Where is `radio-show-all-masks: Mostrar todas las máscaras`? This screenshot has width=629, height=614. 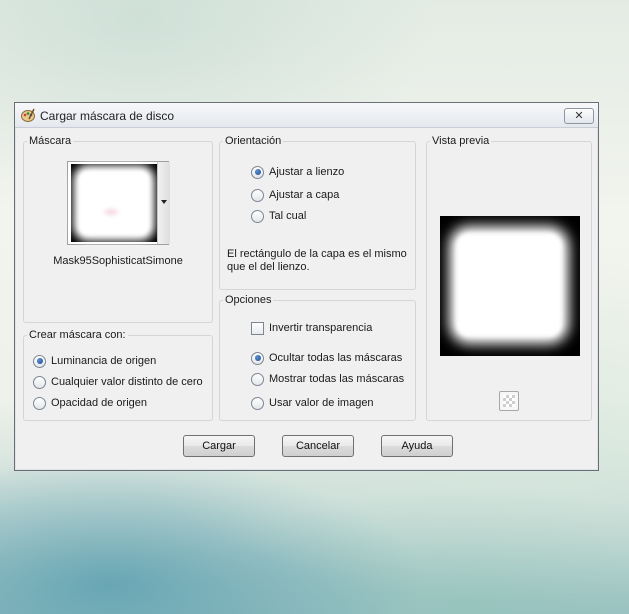
radio-show-all-masks: Mostrar todas las máscaras is located at coordinates (327, 379).